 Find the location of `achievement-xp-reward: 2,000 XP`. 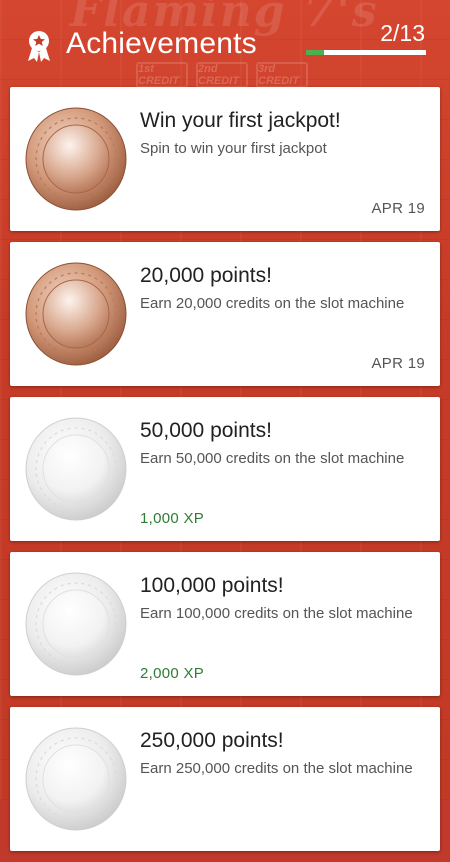

achievement-xp-reward: 2,000 XP is located at coordinates (172, 673).